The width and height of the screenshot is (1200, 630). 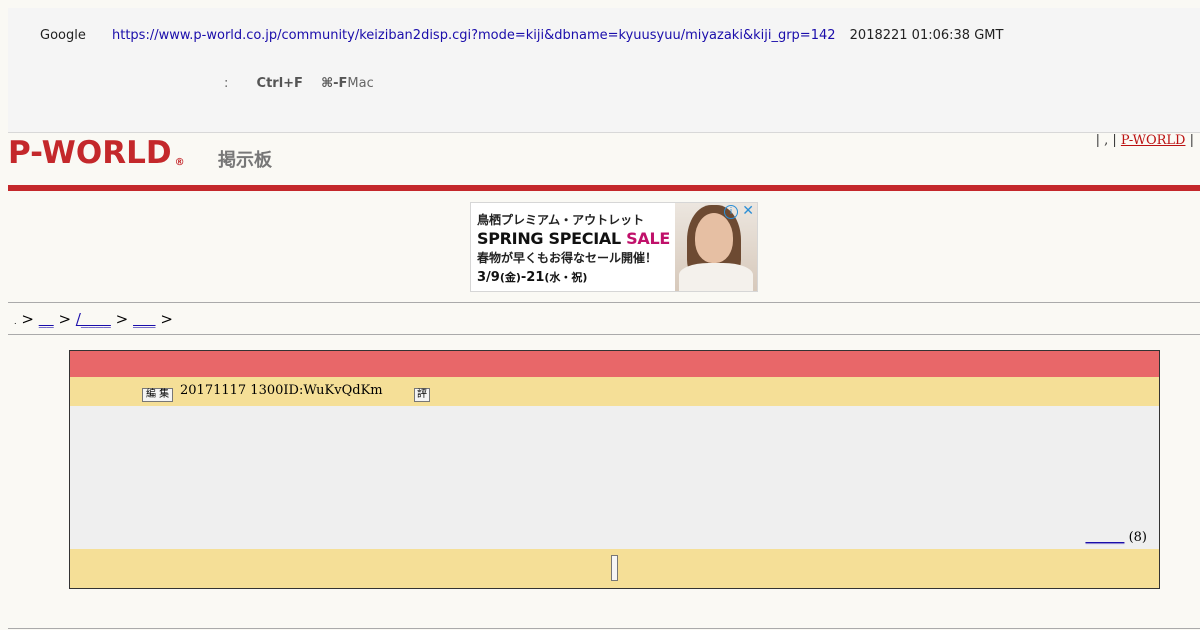 What do you see at coordinates (1137, 537) in the screenshot?
I see `reply-count: (8)` at bounding box center [1137, 537].